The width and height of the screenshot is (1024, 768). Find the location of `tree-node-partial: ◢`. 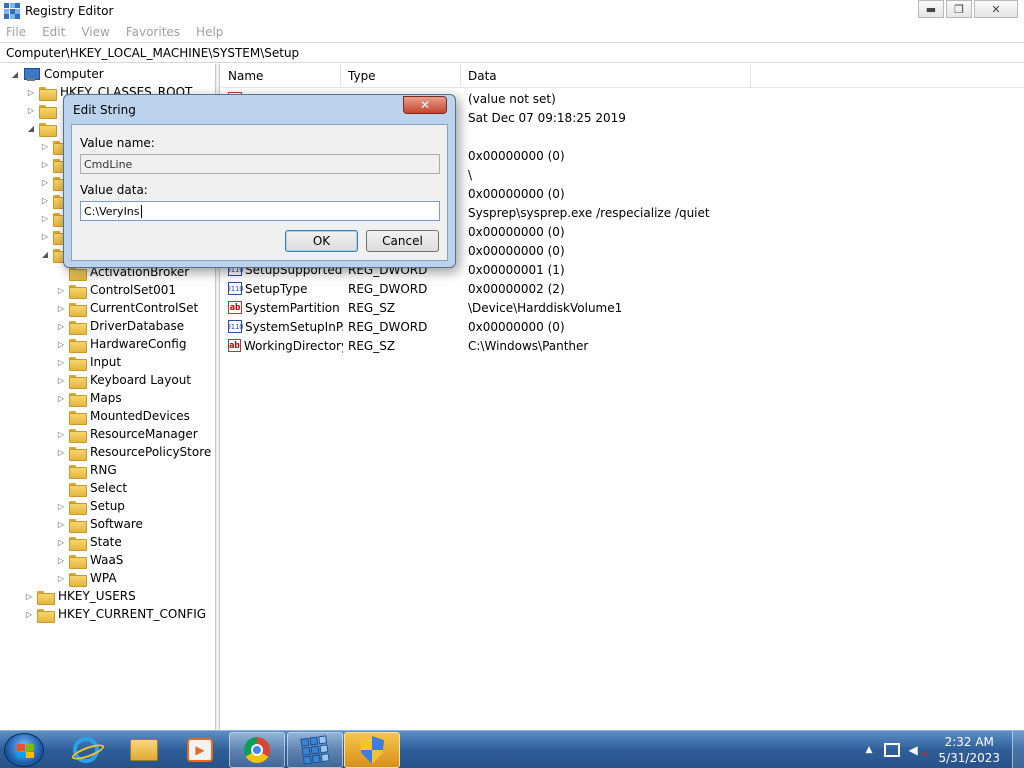

tree-node-partial: ◢ is located at coordinates (43, 128).